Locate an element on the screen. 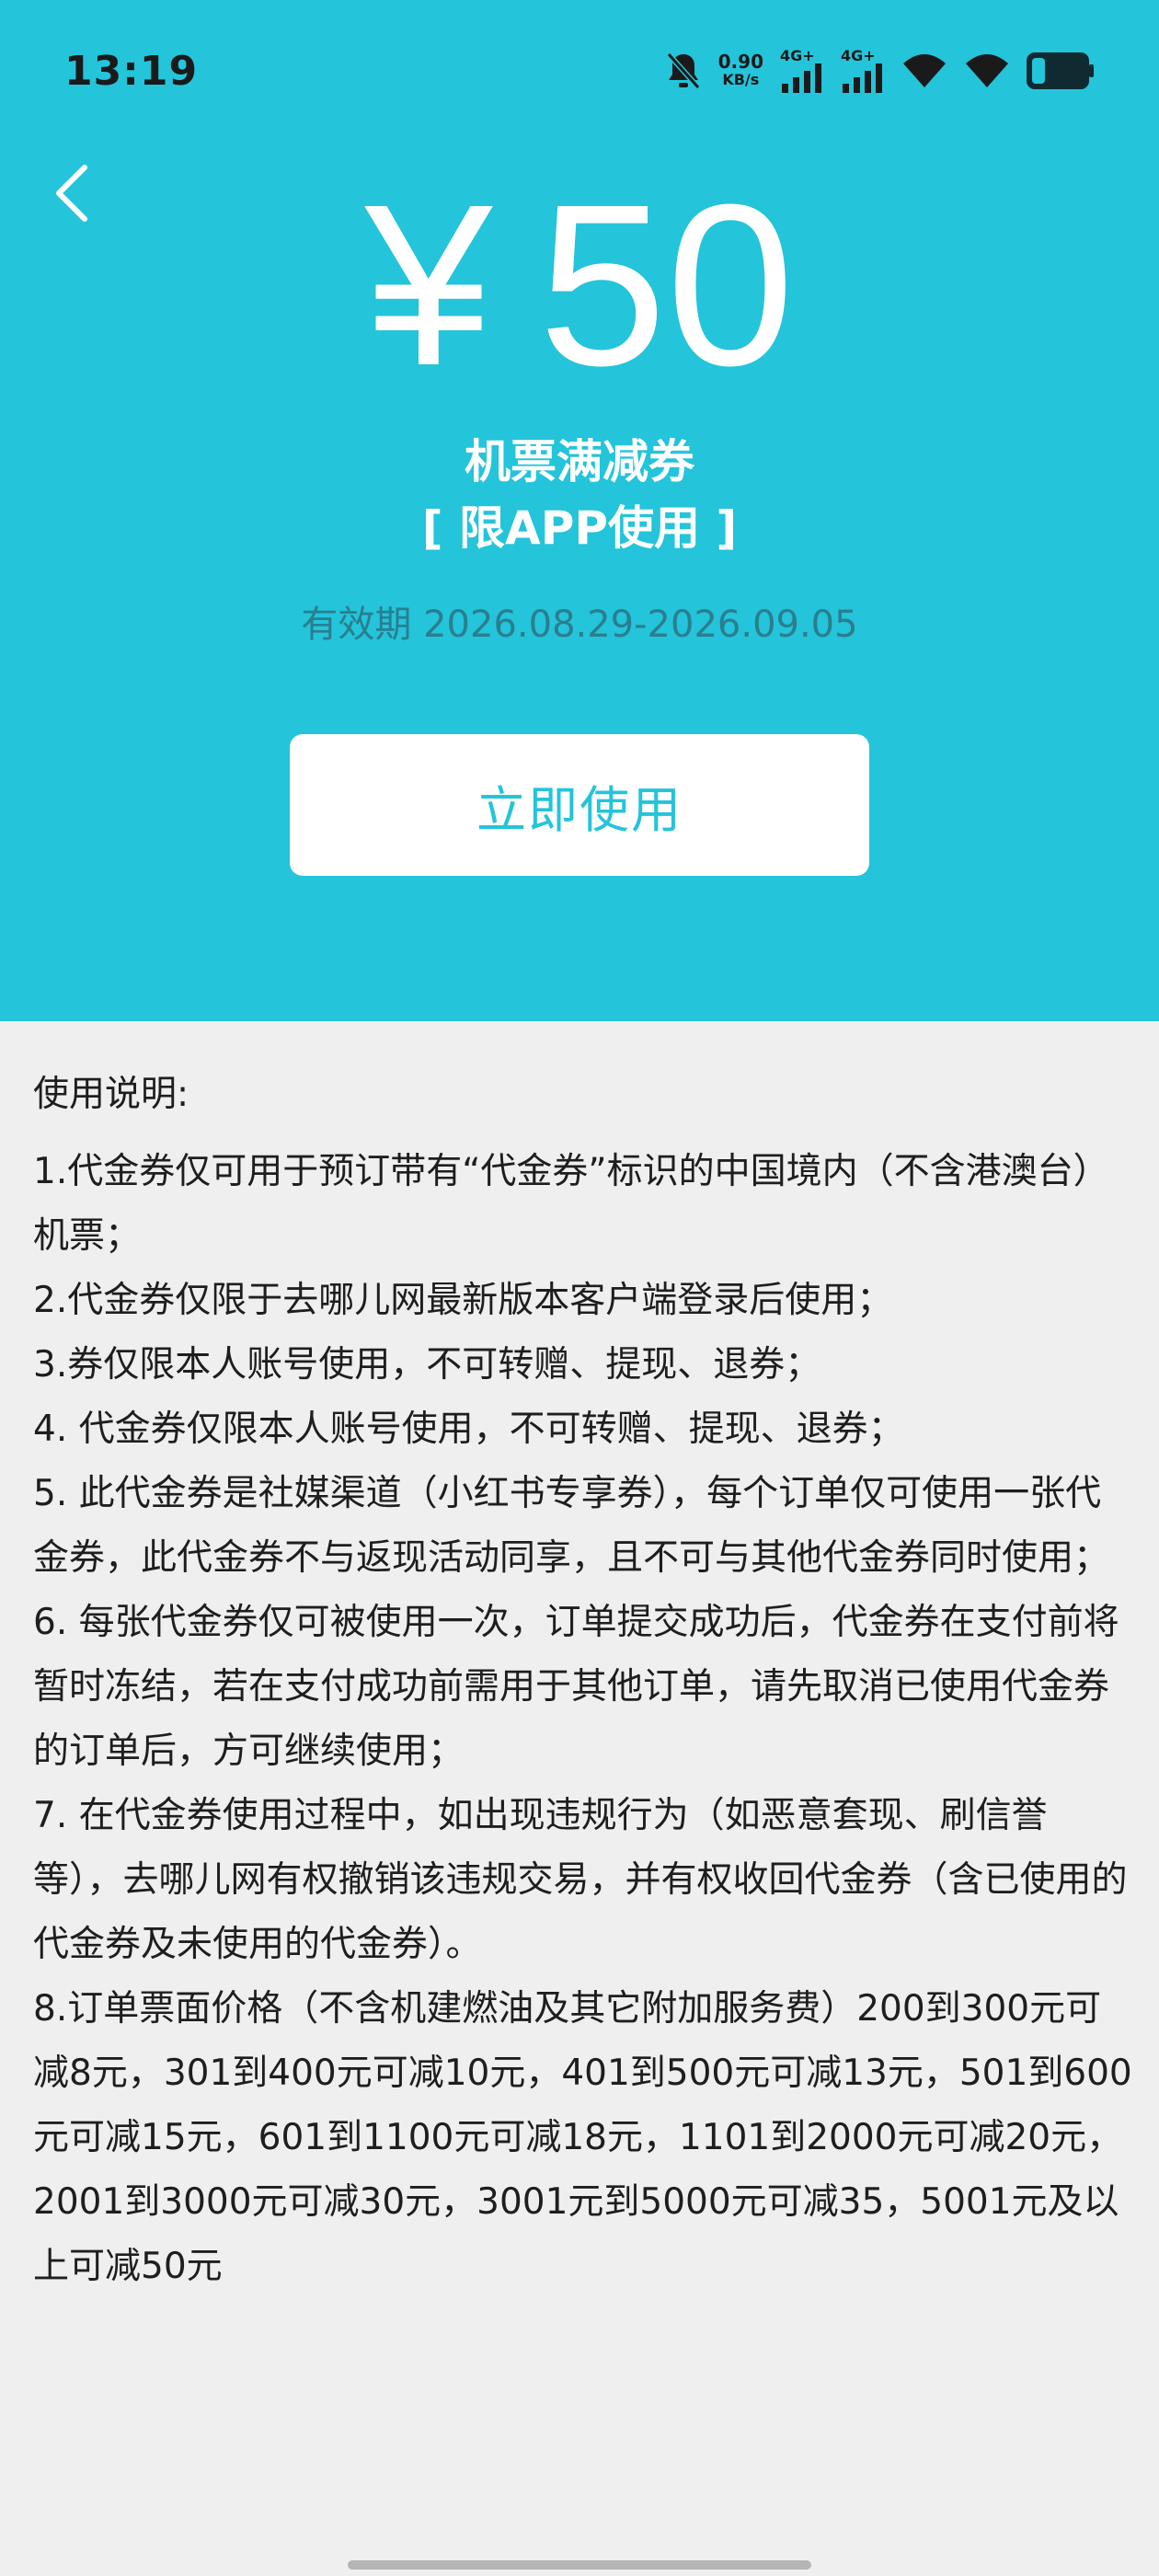  status-time: 13:19 is located at coordinates (131, 71).